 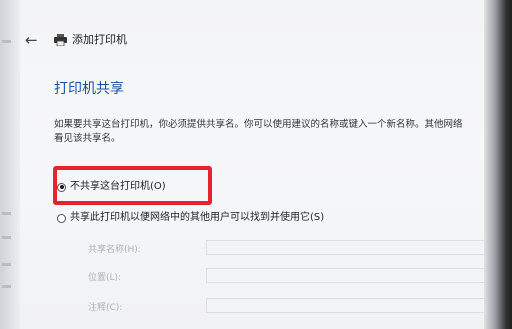 What do you see at coordinates (61, 218) in the screenshot?
I see `radio-share` at bounding box center [61, 218].